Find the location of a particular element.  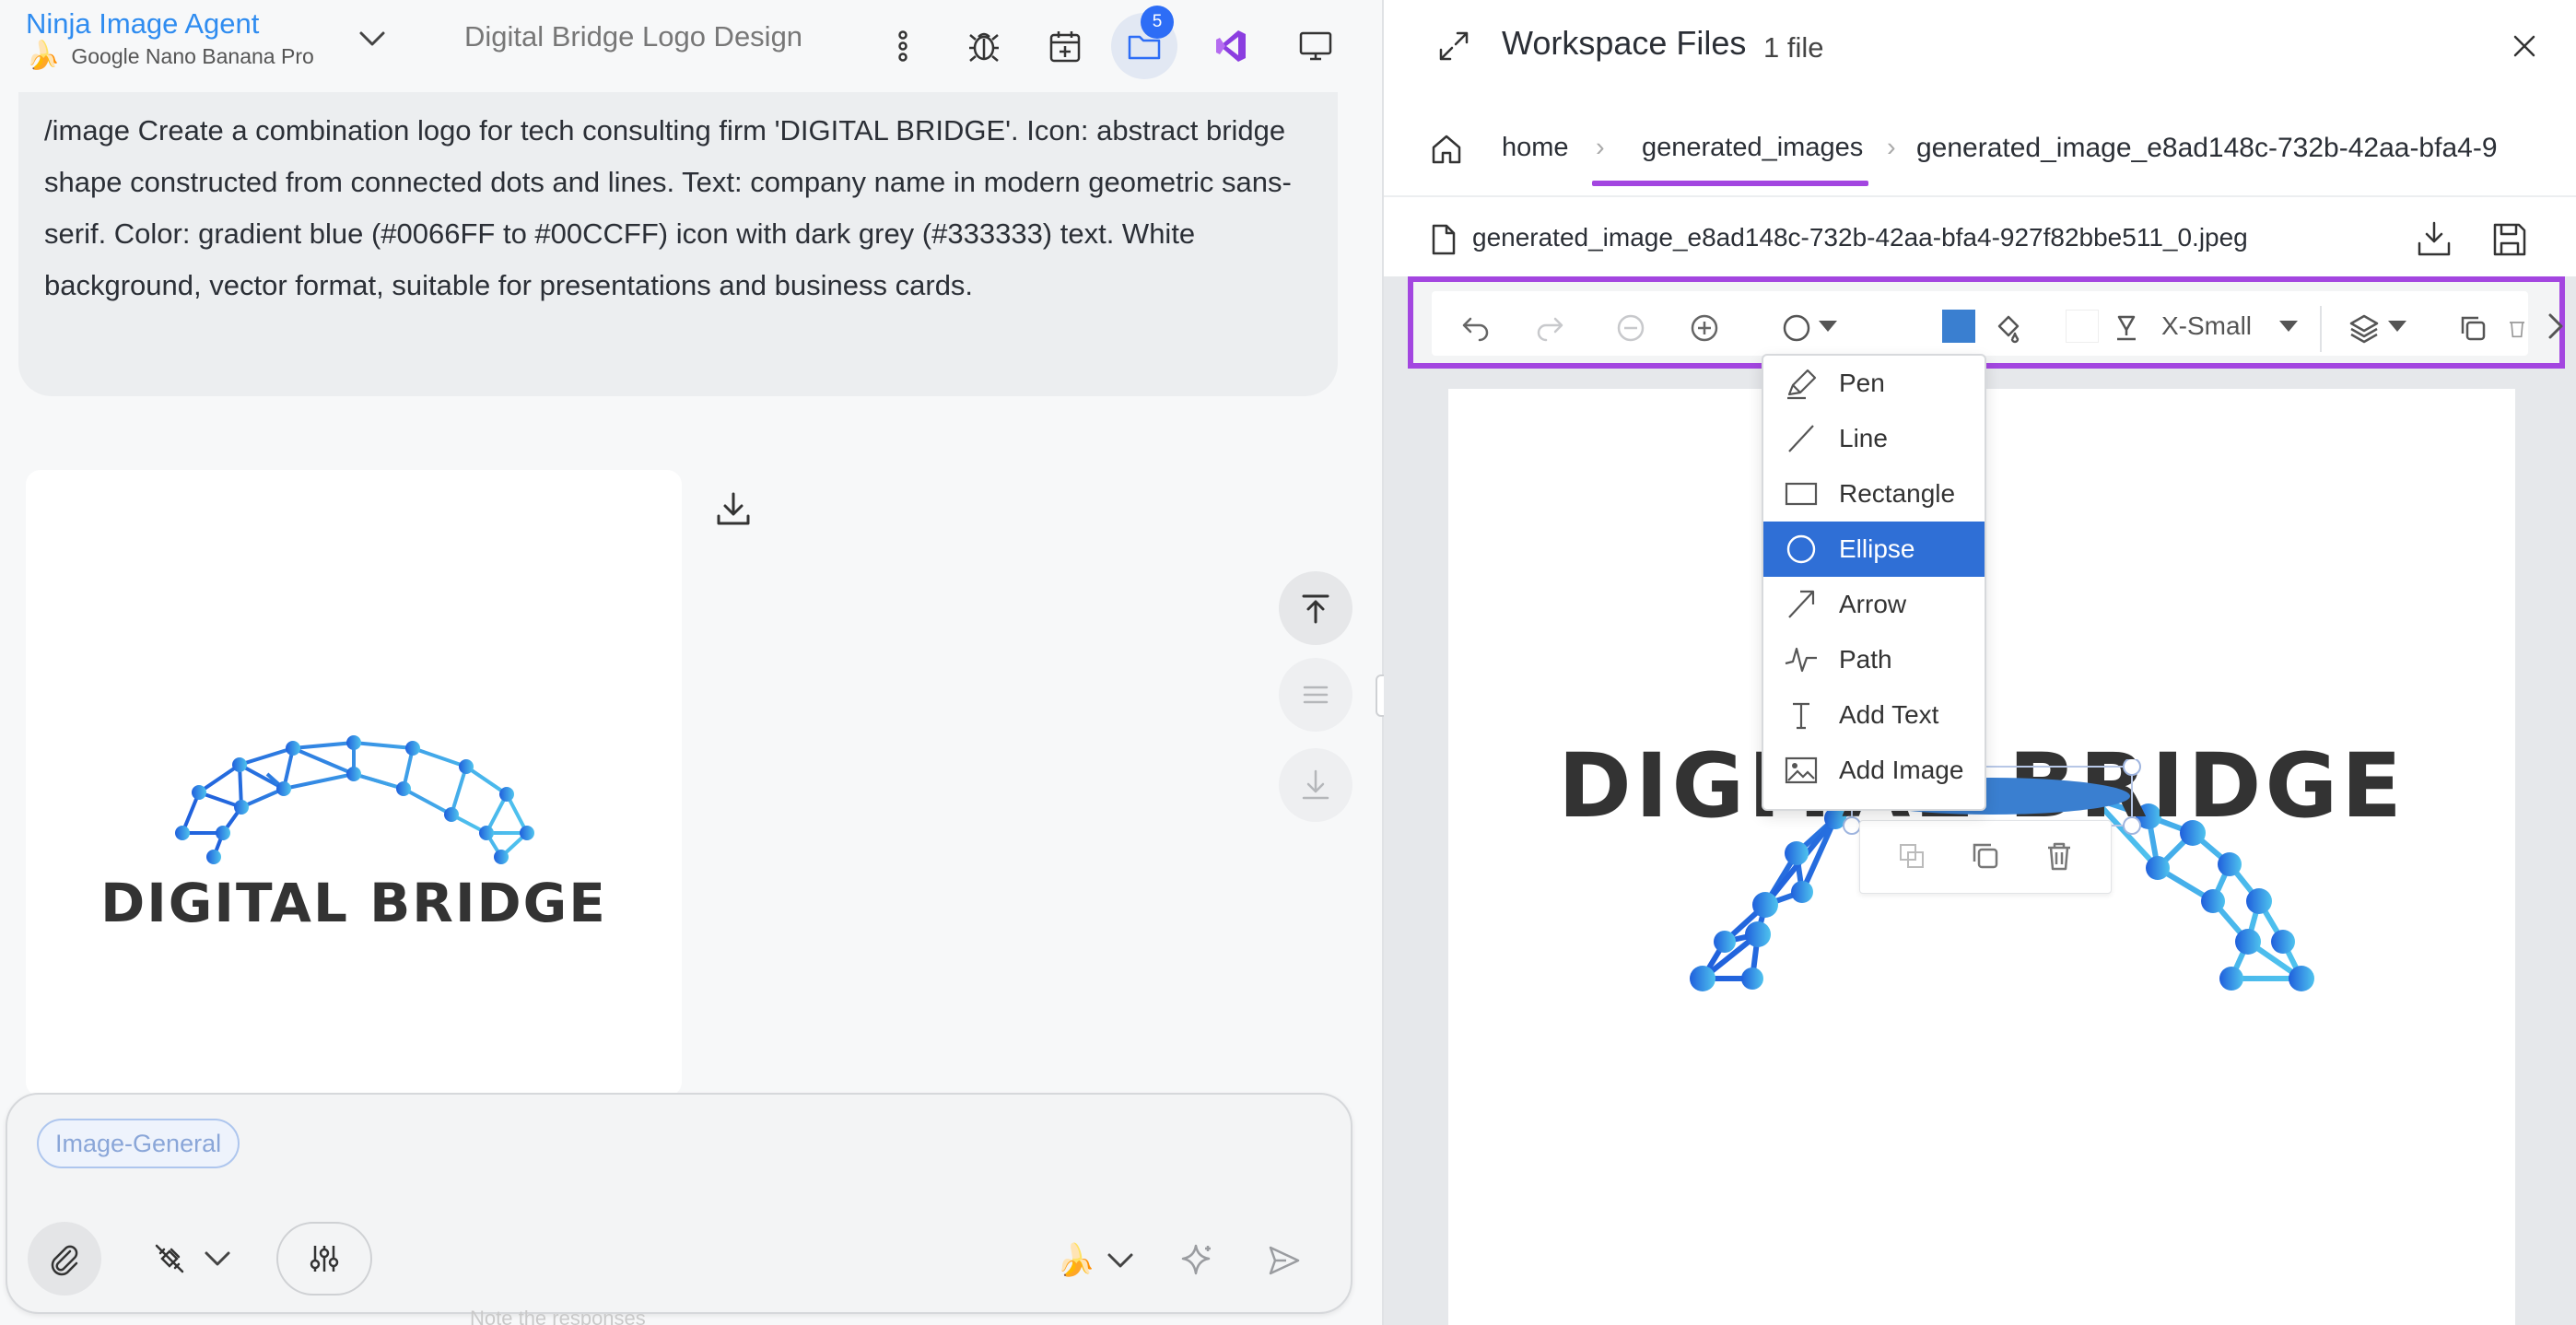

enhance-prompt-button is located at coordinates (1197, 1260).